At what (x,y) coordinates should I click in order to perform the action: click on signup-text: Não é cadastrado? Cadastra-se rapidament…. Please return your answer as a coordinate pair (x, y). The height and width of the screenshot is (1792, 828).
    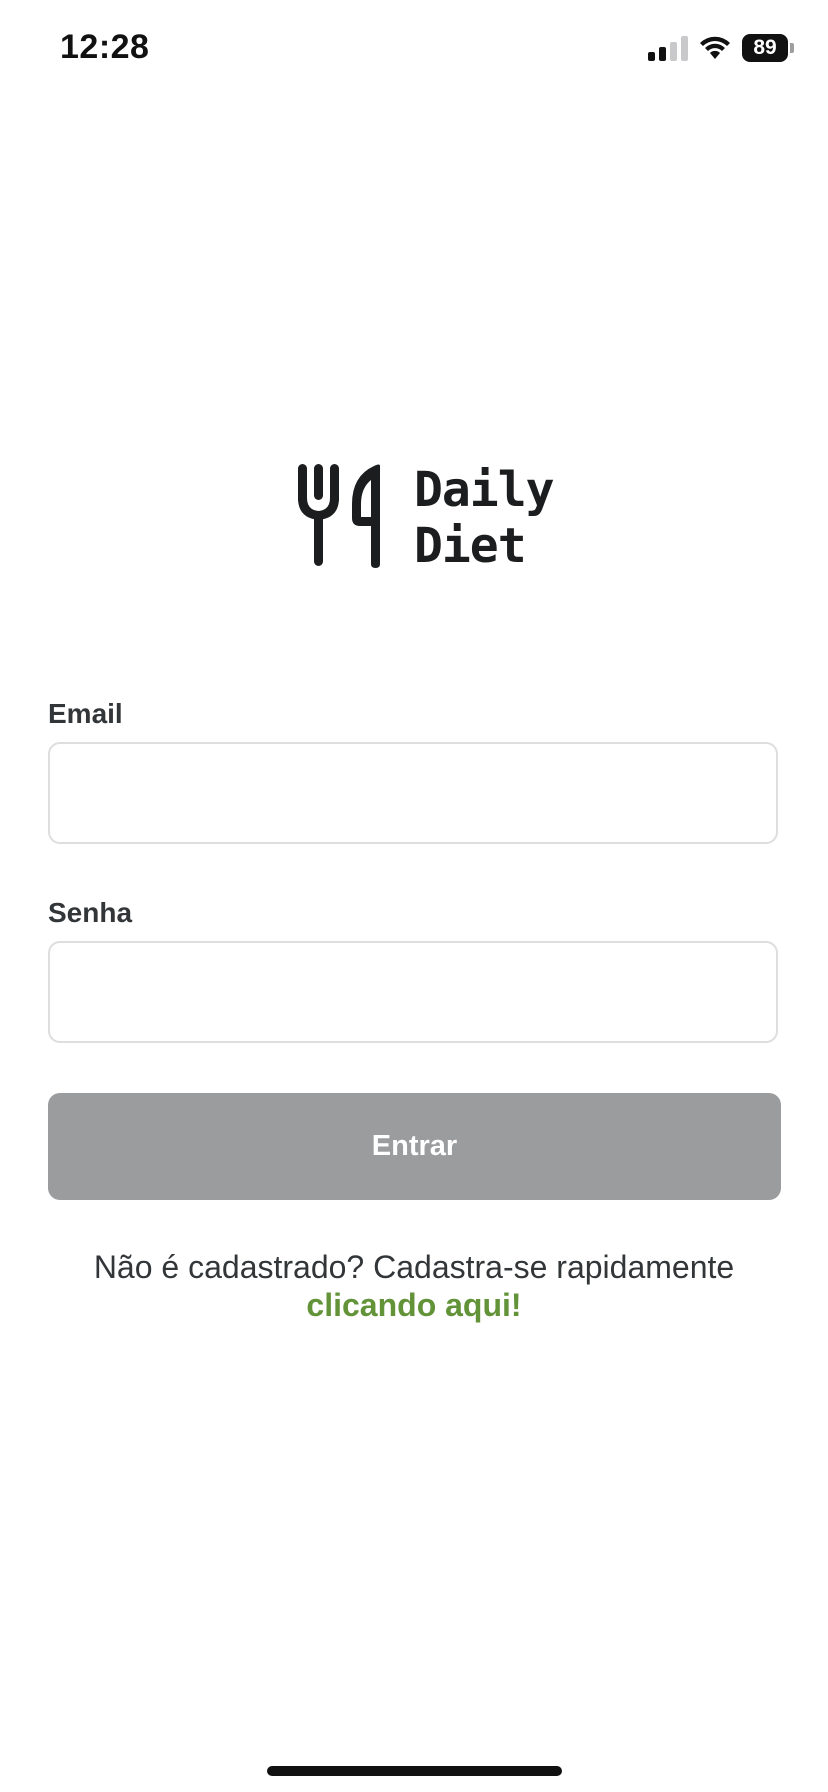
    Looking at the image, I should click on (414, 1267).